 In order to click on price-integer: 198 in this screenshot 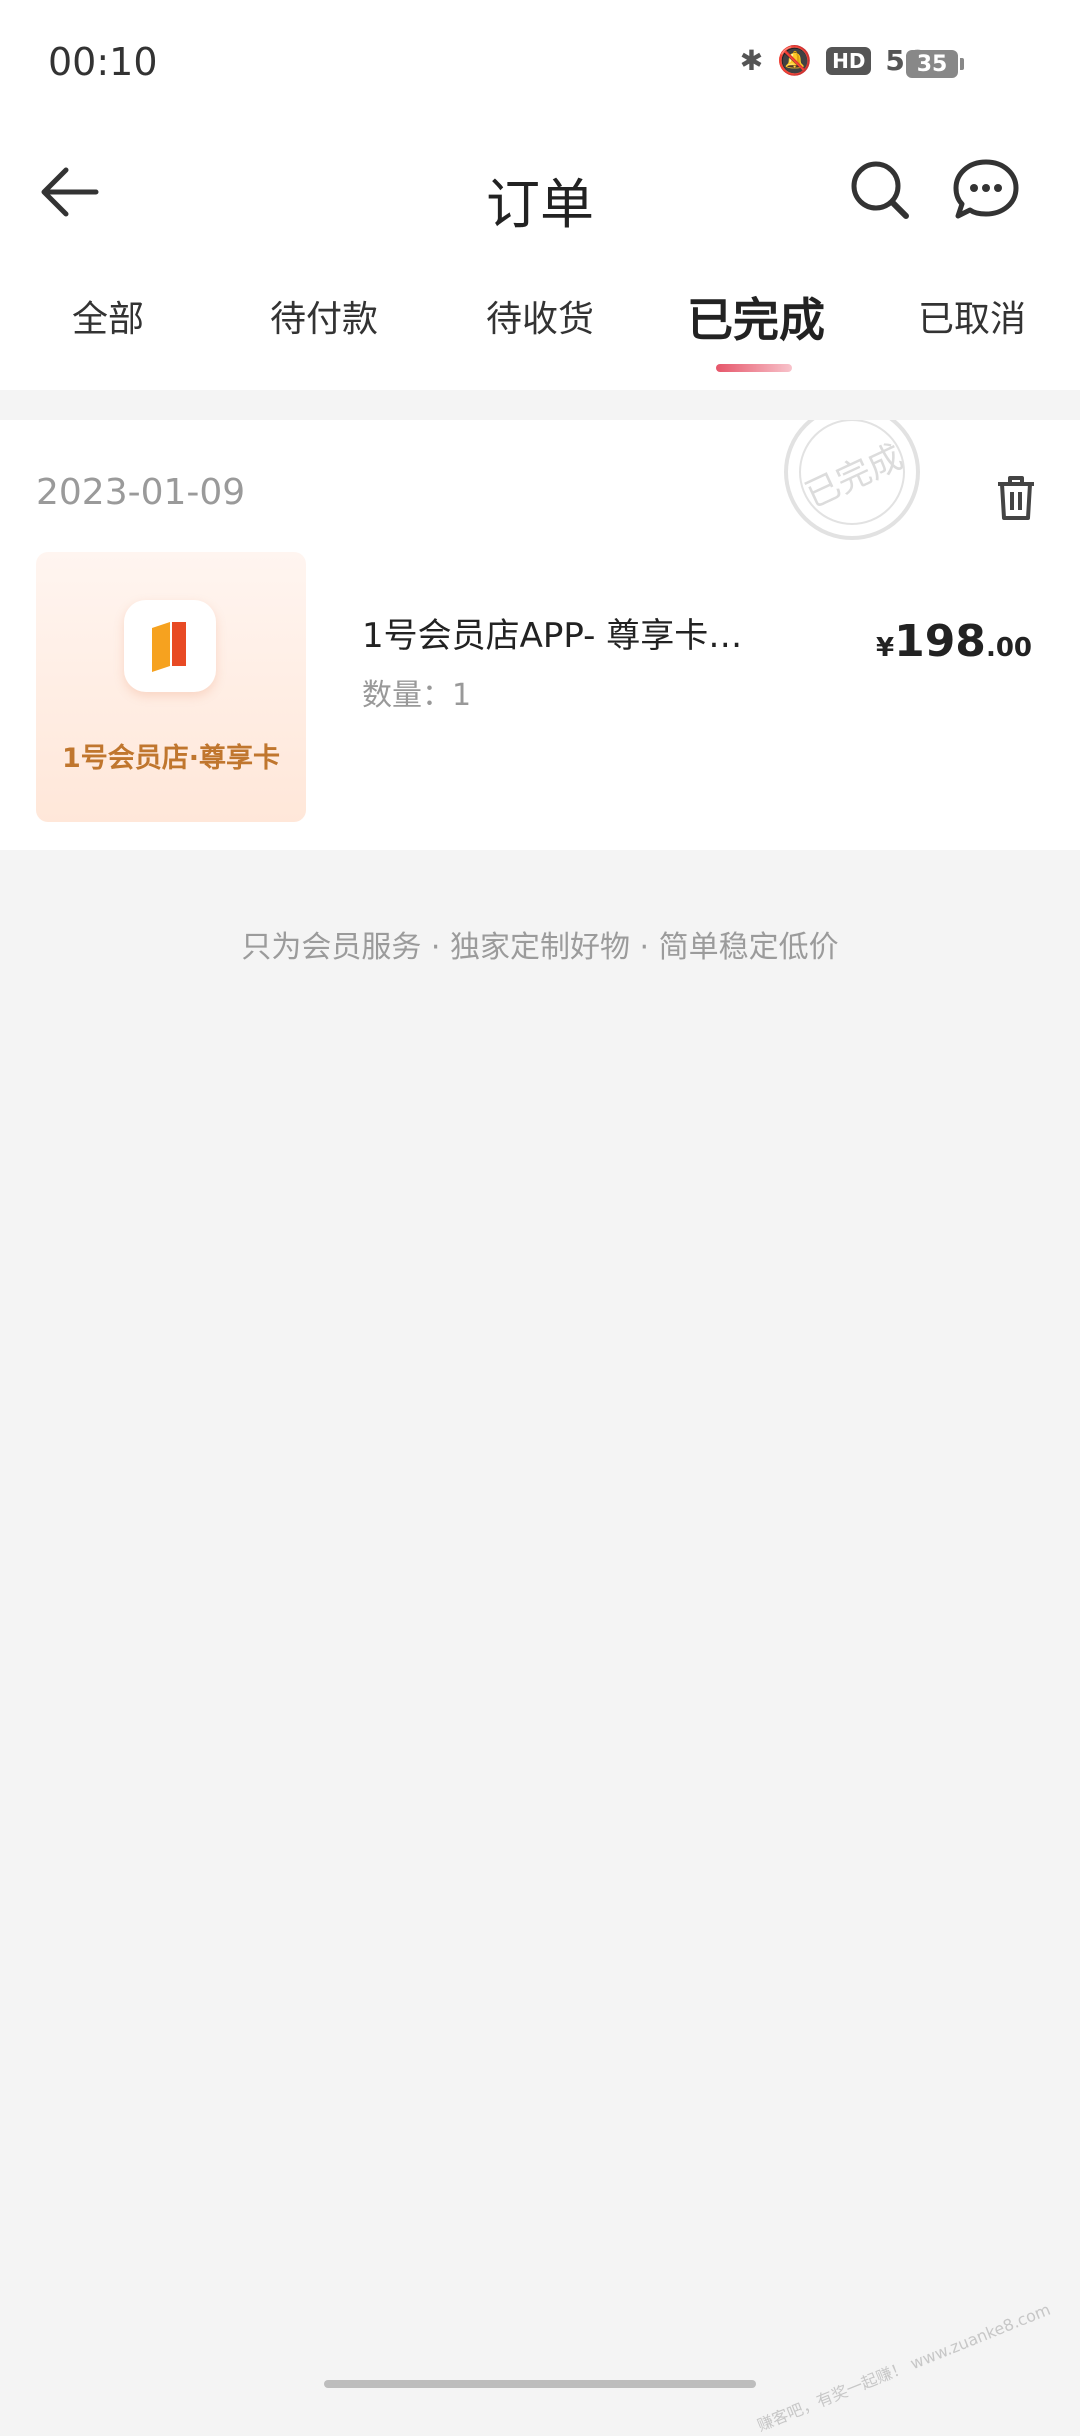, I will do `click(940, 641)`.